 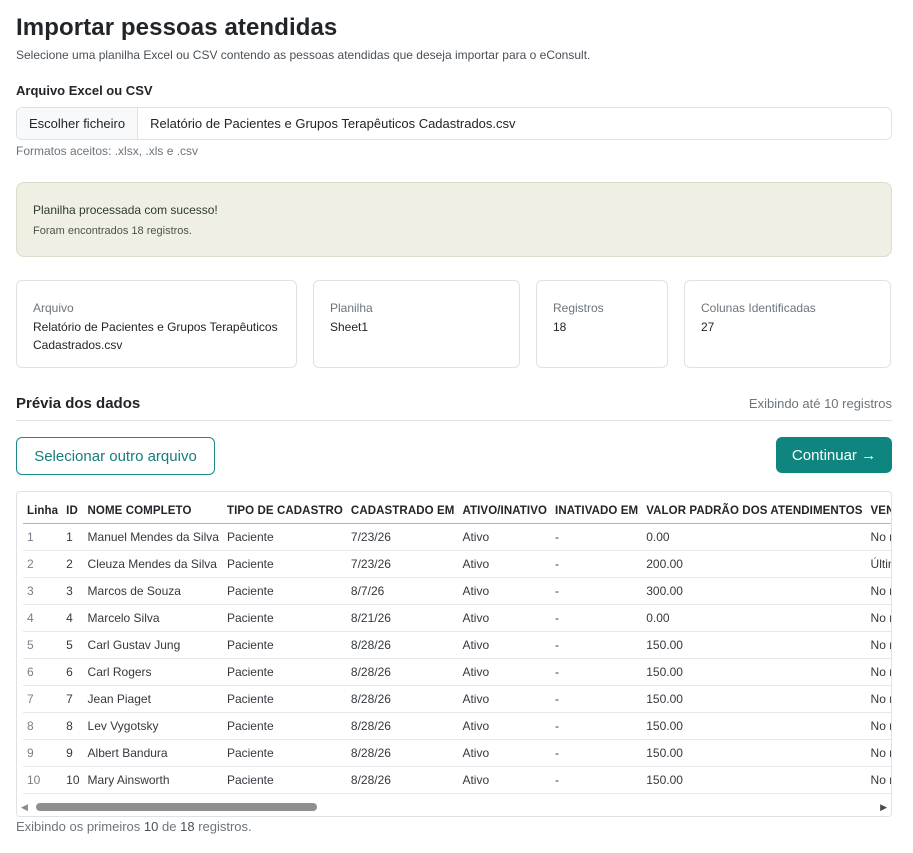 I want to click on file-field-label: Arquivo Excel ou CSV, so click(x=84, y=90).